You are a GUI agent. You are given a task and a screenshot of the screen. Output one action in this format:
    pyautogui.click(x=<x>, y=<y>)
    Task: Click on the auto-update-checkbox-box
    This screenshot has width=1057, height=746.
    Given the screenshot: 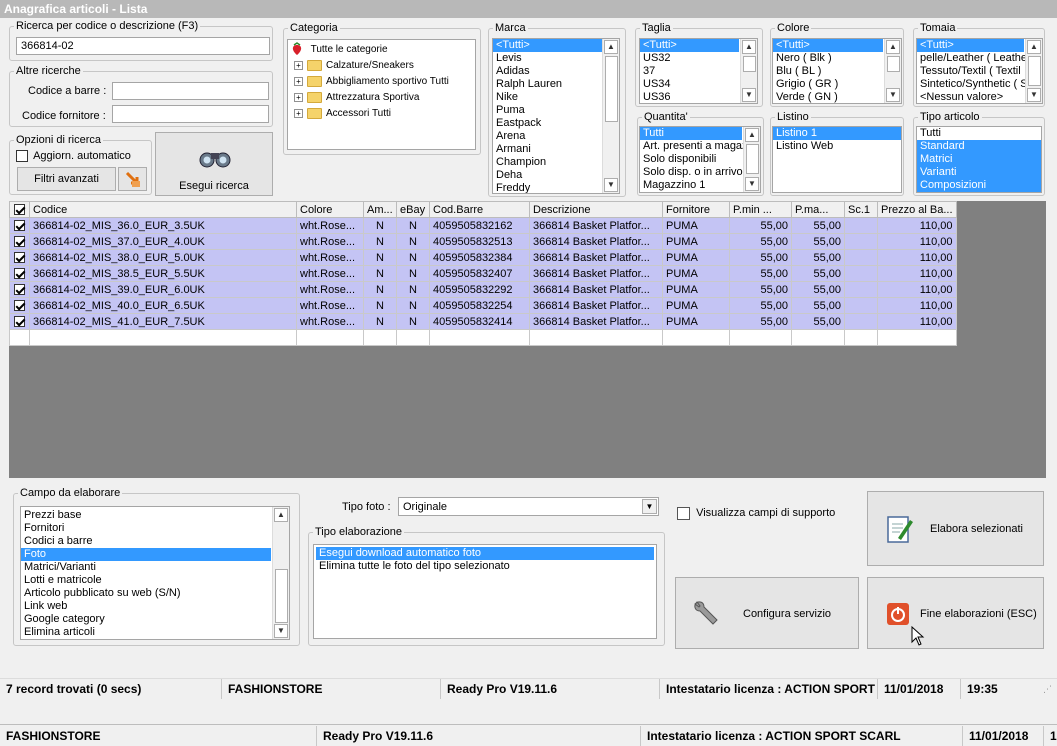 What is the action you would take?
    pyautogui.click(x=22, y=156)
    